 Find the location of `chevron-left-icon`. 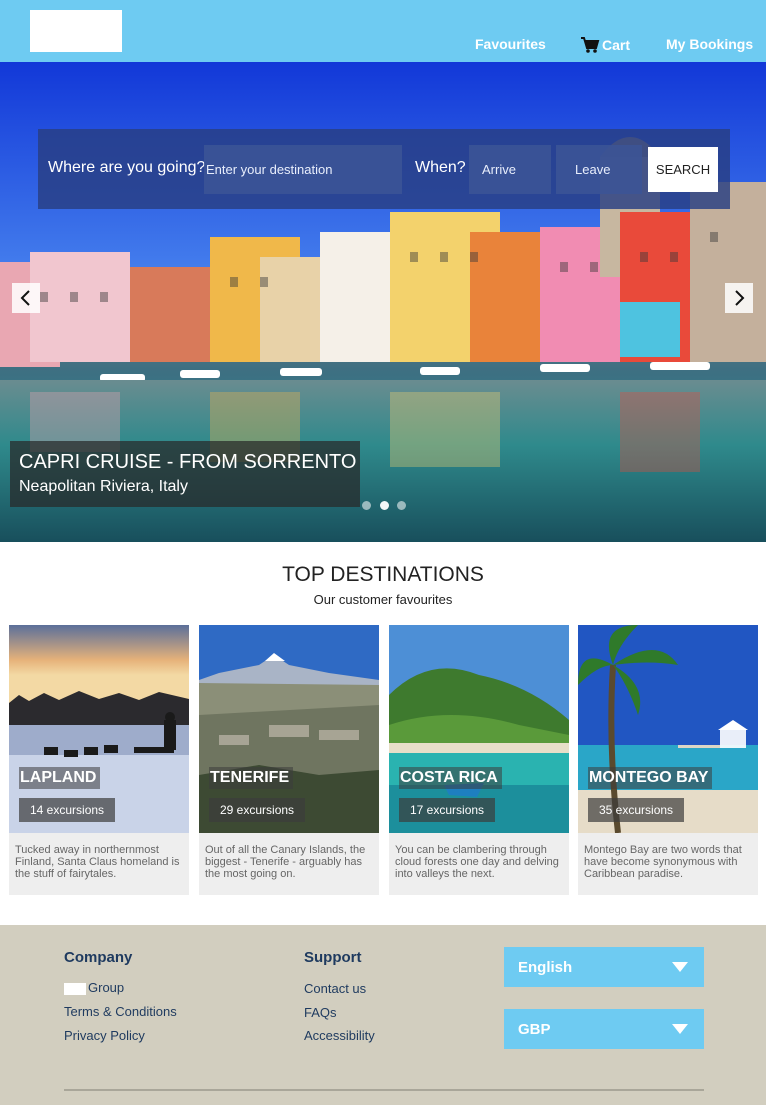

chevron-left-icon is located at coordinates (25, 298).